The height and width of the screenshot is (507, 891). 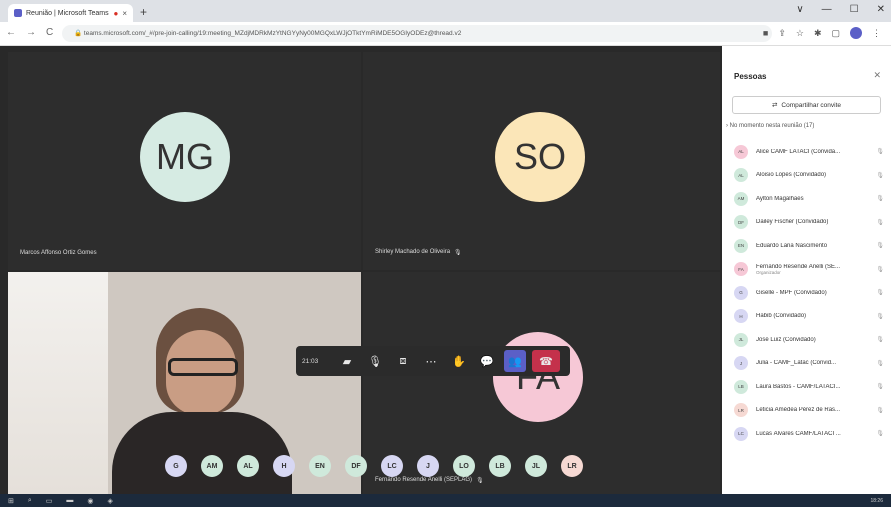 What do you see at coordinates (782, 33) in the screenshot?
I see `share-icon: ⇪` at bounding box center [782, 33].